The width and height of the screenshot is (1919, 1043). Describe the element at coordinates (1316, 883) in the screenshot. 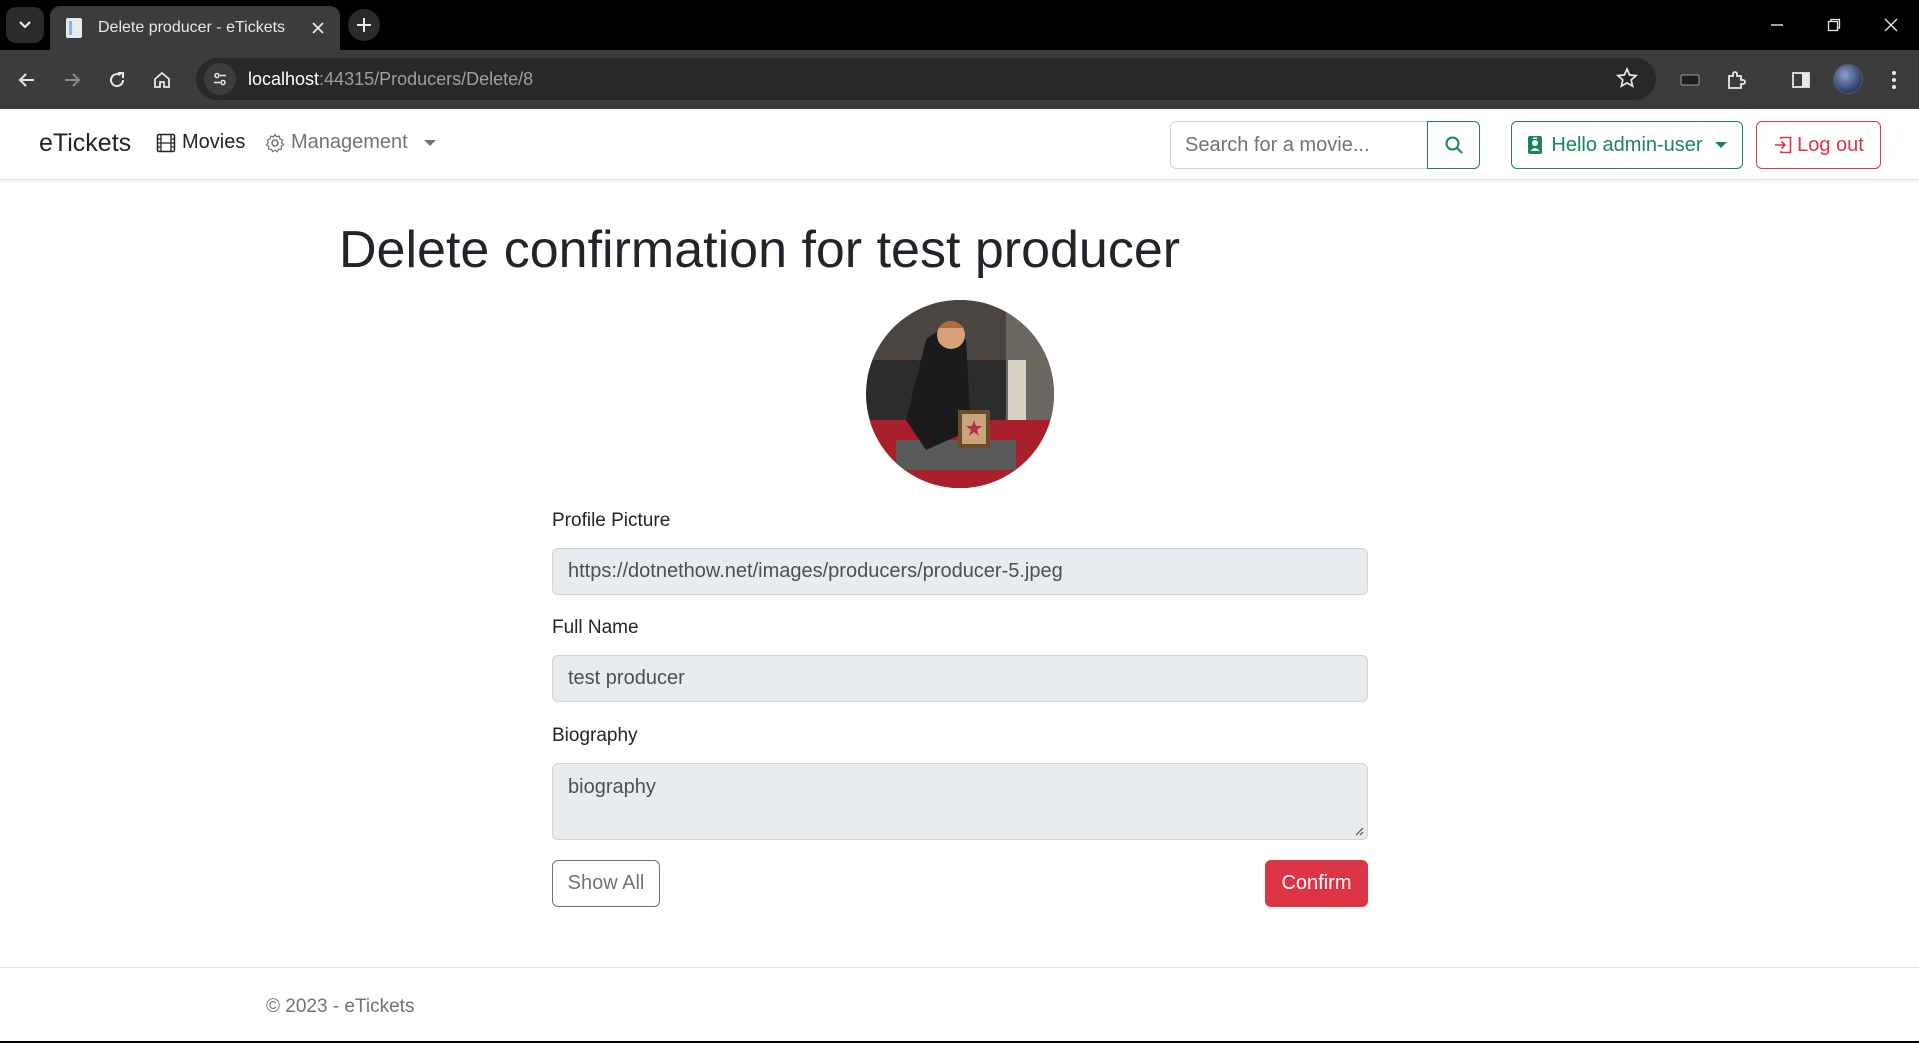

I see `confirm-button: Confirm` at that location.